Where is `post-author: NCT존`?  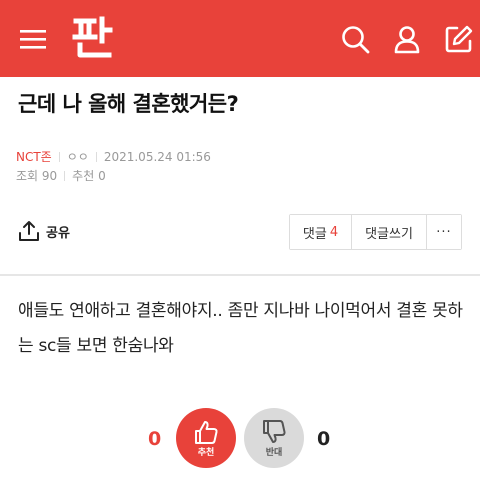
post-author: NCT존 is located at coordinates (34, 157).